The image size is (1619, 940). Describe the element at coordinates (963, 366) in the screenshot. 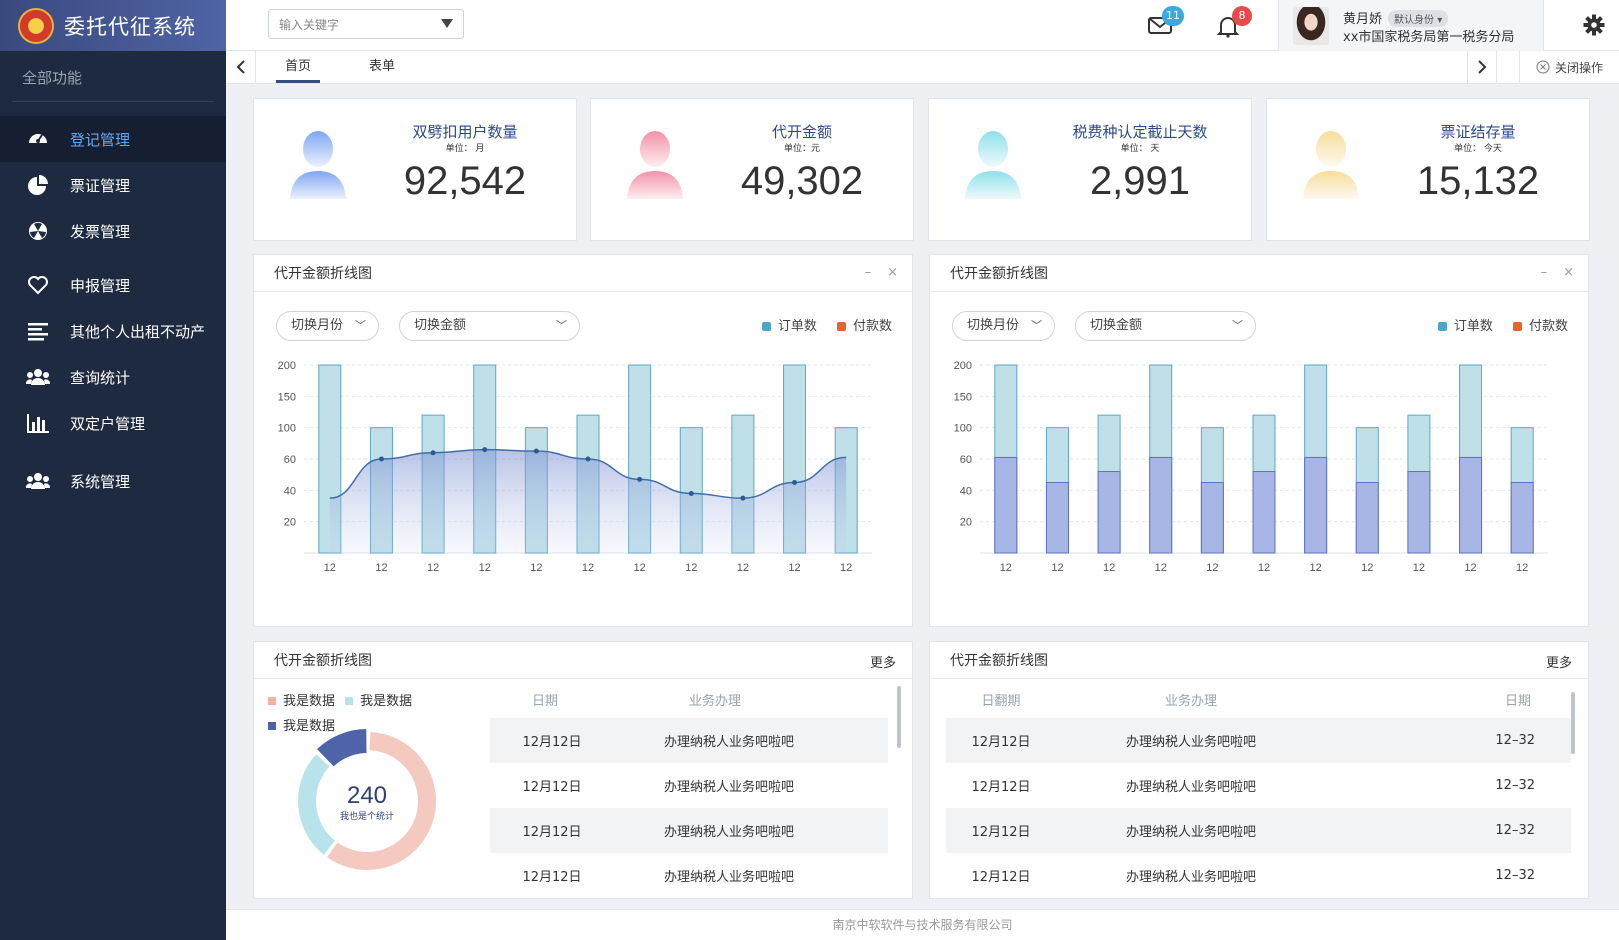

I see `y-tick-label: 200` at that location.